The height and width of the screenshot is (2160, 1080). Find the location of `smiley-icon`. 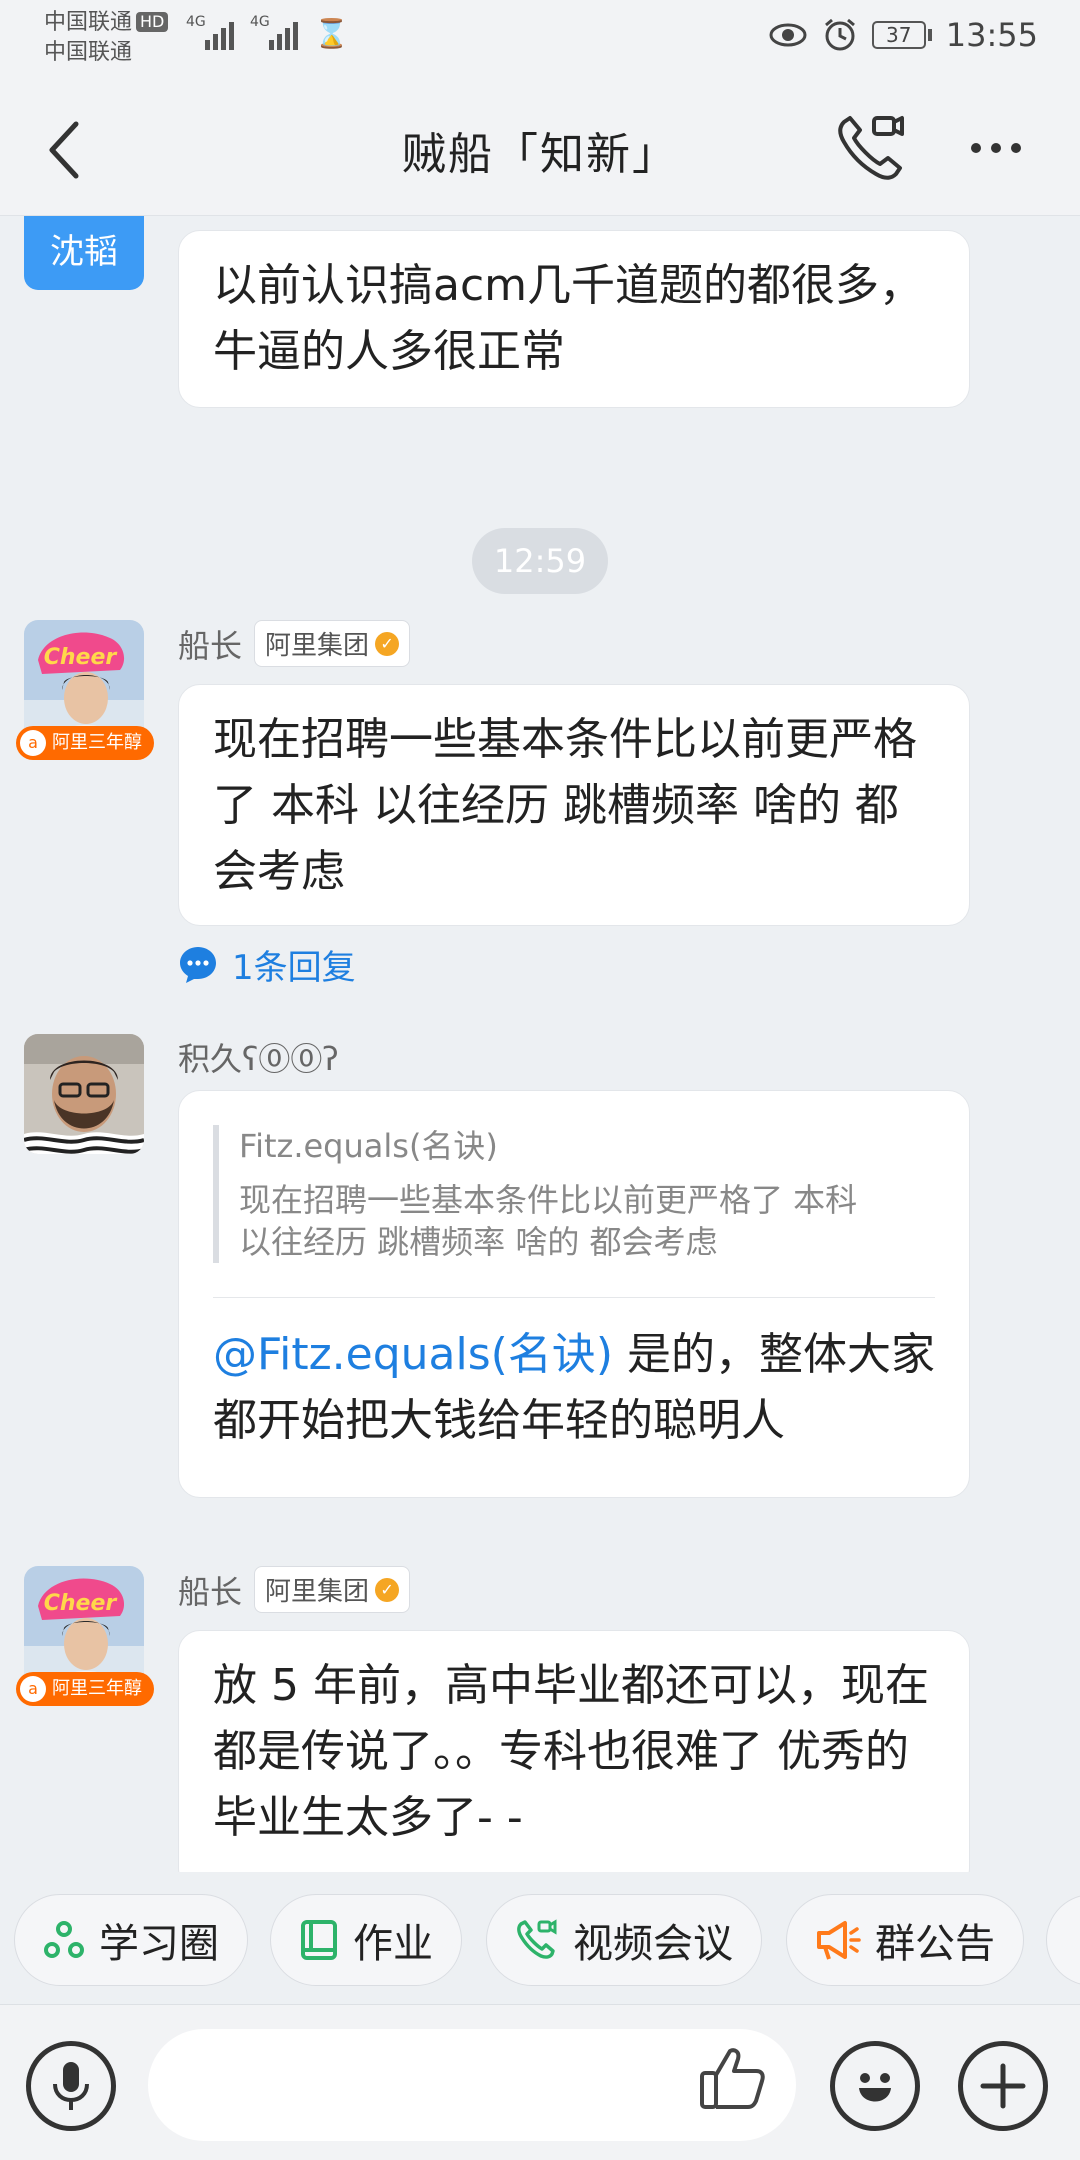

smiley-icon is located at coordinates (875, 2087).